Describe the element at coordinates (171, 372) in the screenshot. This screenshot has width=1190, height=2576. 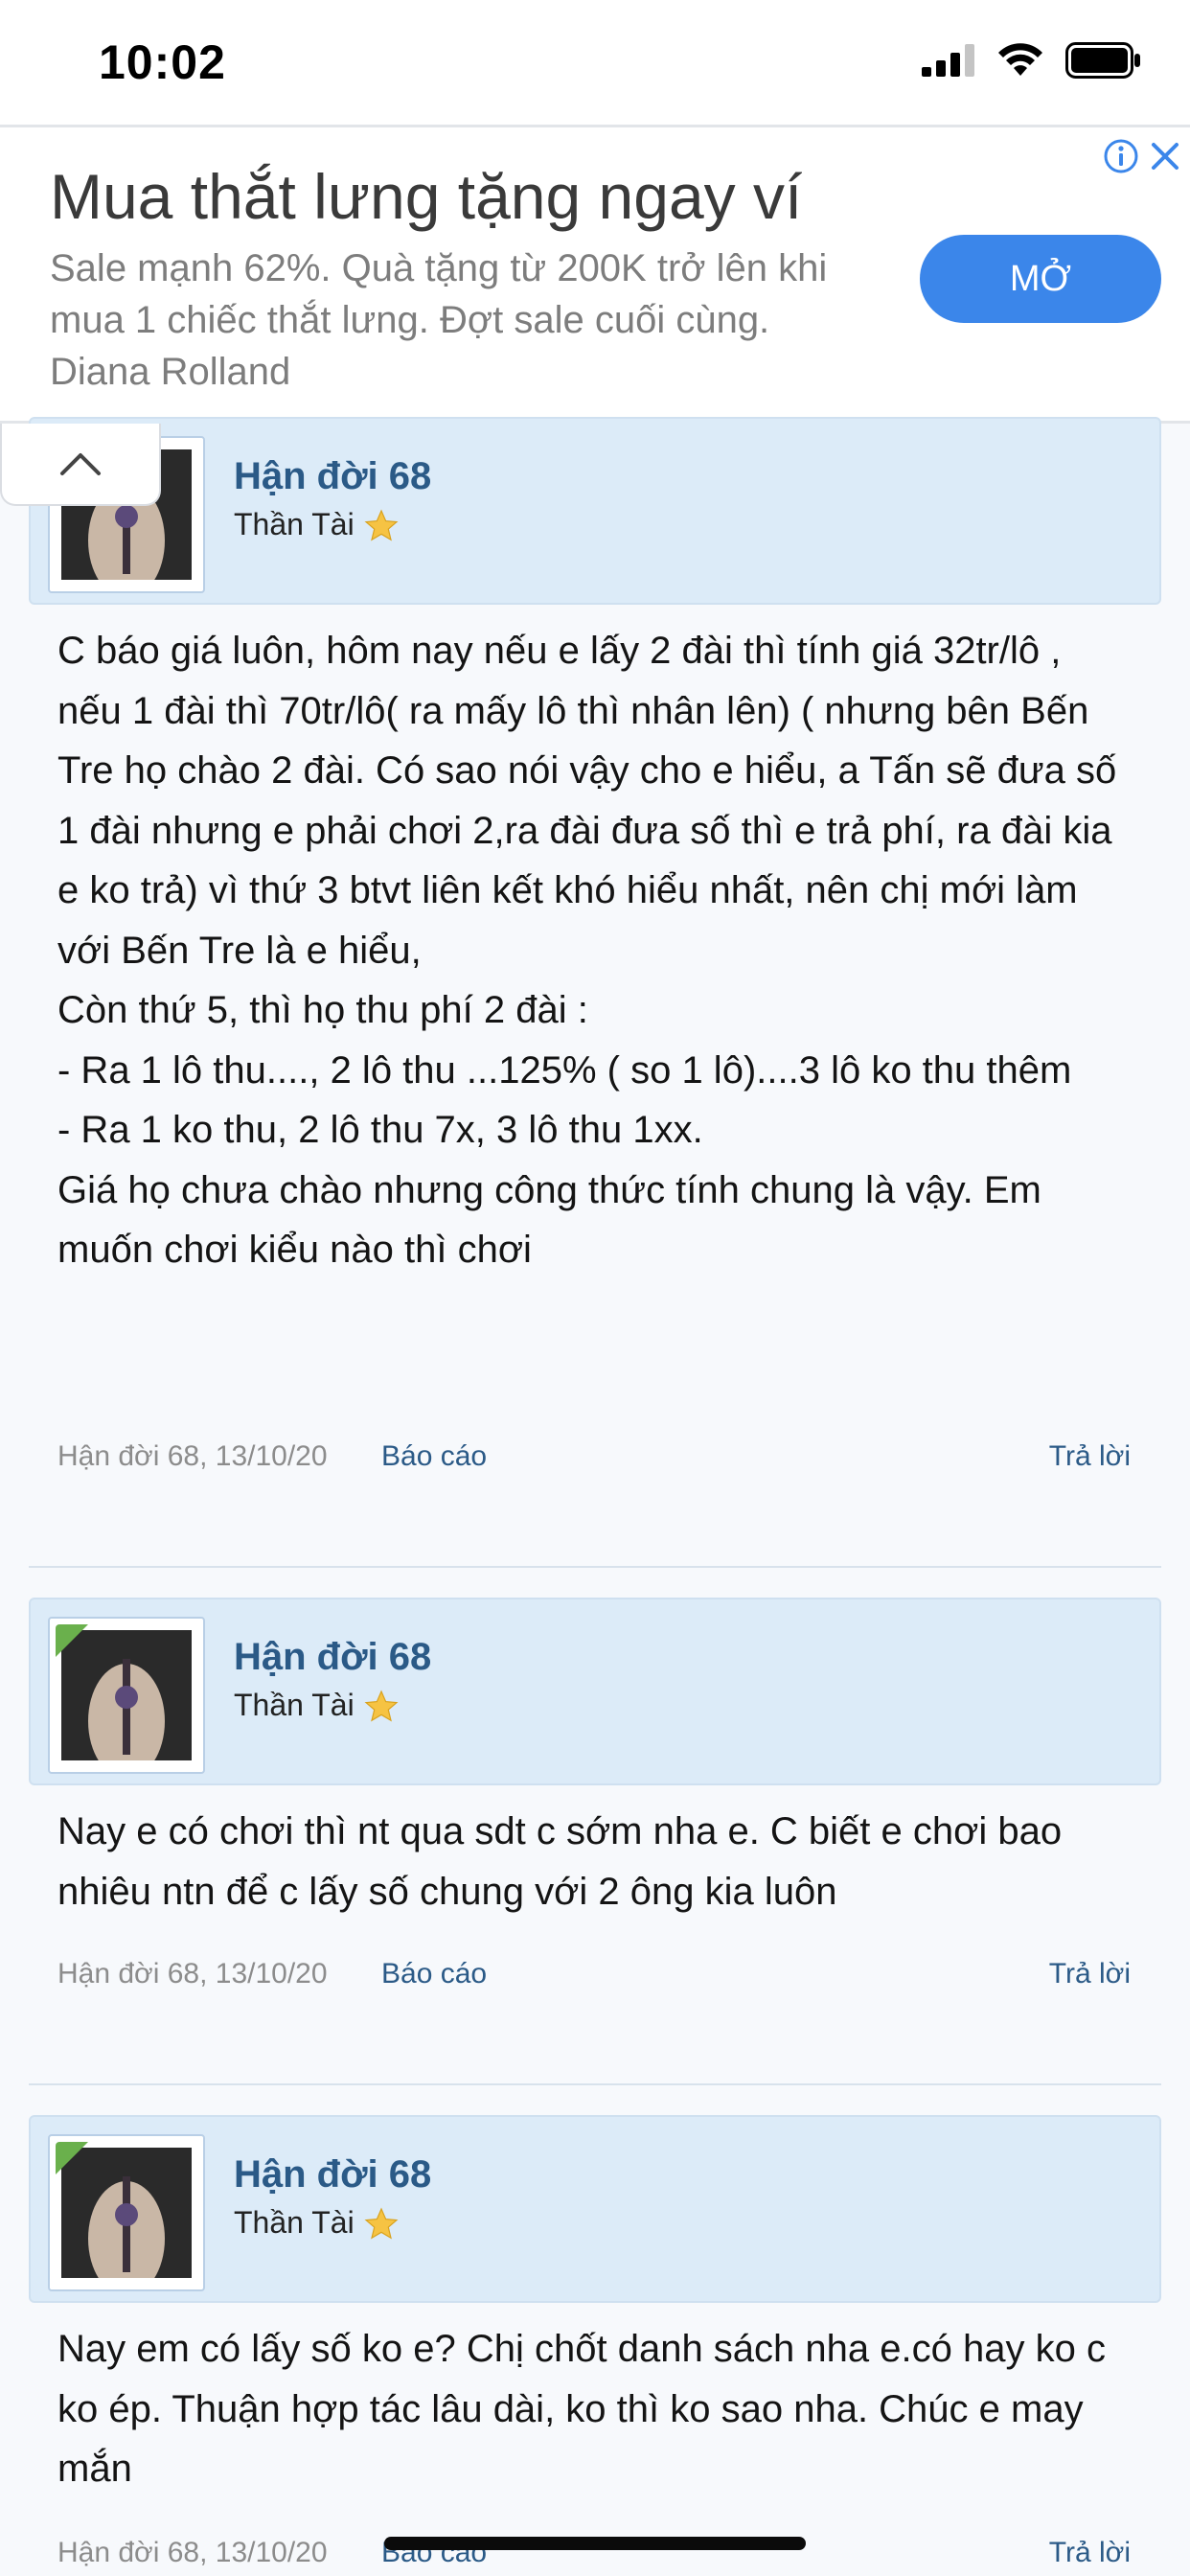
I see `ad-advertiser: Diana Rolland` at that location.